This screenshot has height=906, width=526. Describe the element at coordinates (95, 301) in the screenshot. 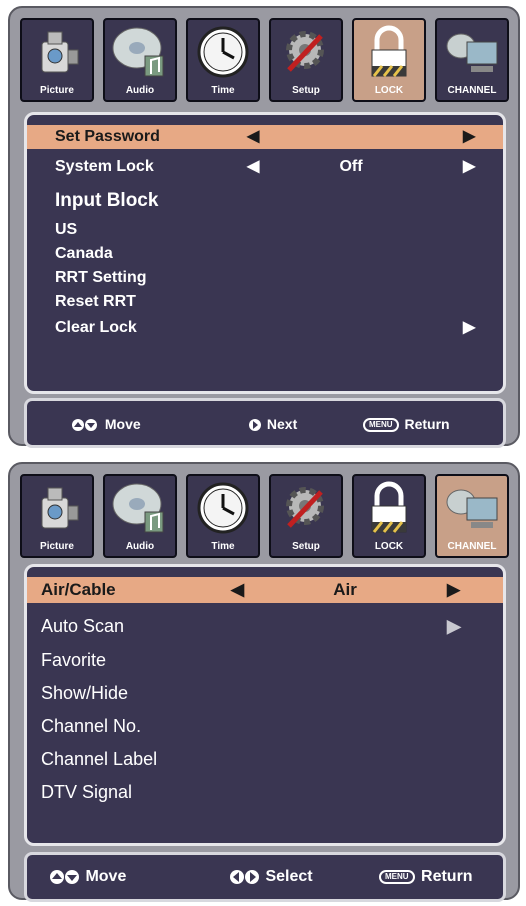

I see `menu-item-label: Reset RRT` at that location.